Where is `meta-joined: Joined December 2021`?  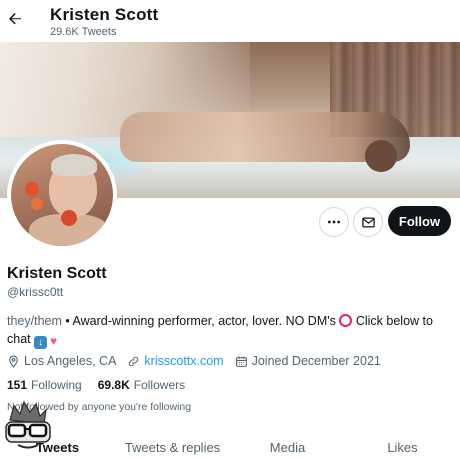
meta-joined: Joined December 2021 is located at coordinates (308, 361).